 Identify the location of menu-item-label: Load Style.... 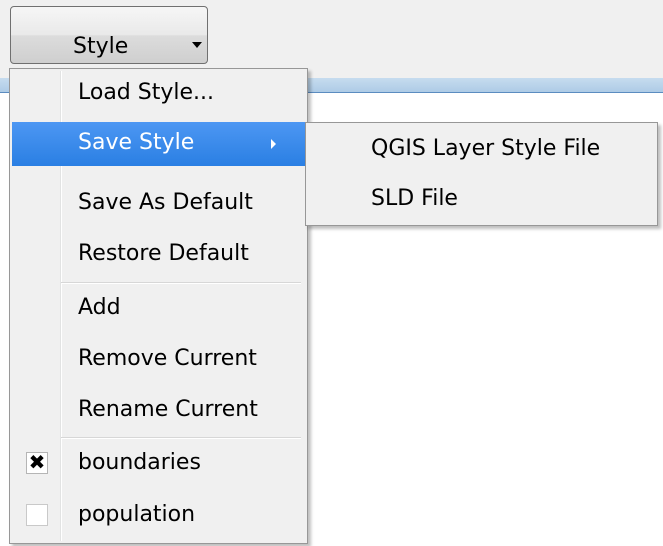
(146, 92).